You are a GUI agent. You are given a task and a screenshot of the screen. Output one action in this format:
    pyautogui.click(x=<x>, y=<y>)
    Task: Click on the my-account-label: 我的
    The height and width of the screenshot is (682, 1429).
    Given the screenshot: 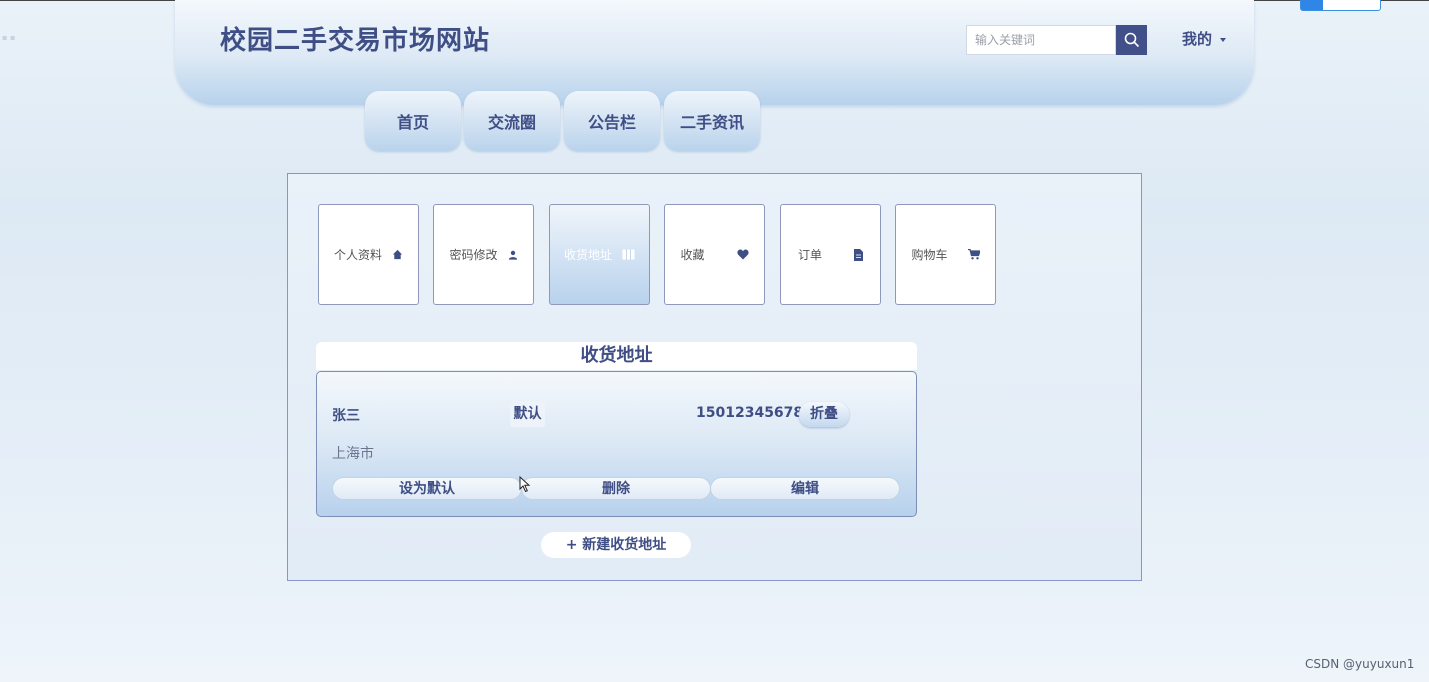 What is the action you would take?
    pyautogui.click(x=1197, y=39)
    